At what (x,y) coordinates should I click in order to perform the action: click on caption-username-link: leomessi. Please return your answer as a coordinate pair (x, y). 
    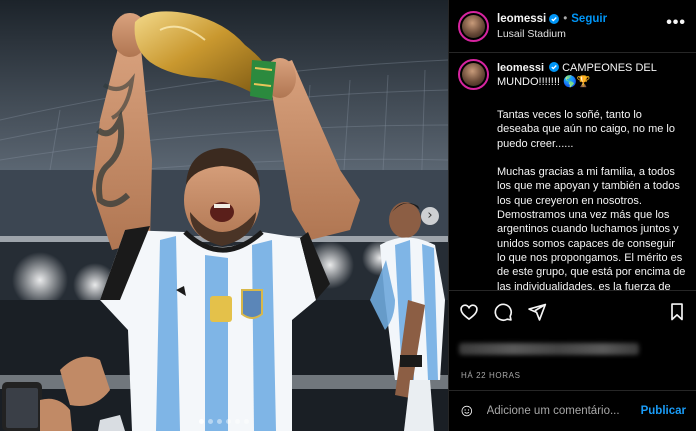
    Looking at the image, I should click on (520, 68).